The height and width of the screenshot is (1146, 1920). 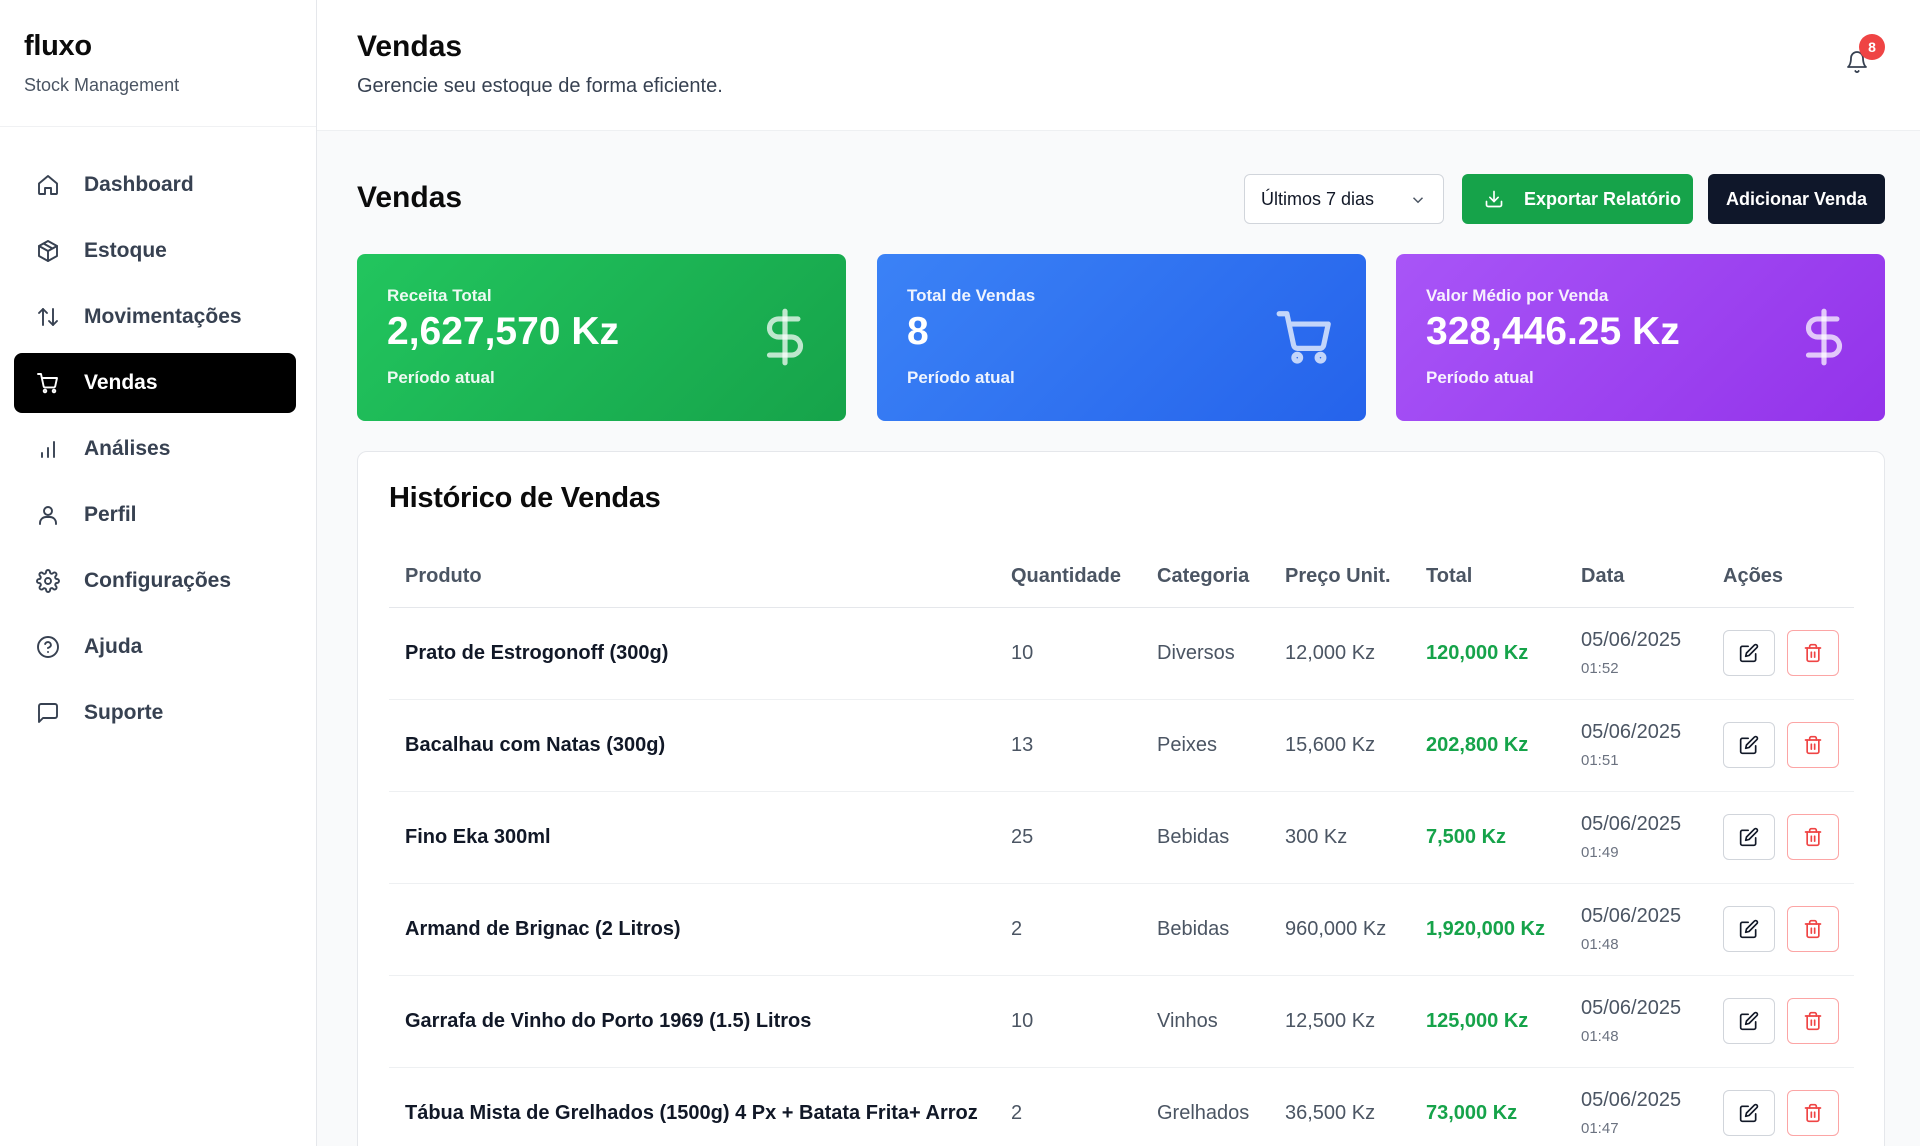 What do you see at coordinates (1636, 577) in the screenshot?
I see `column-header: Data` at bounding box center [1636, 577].